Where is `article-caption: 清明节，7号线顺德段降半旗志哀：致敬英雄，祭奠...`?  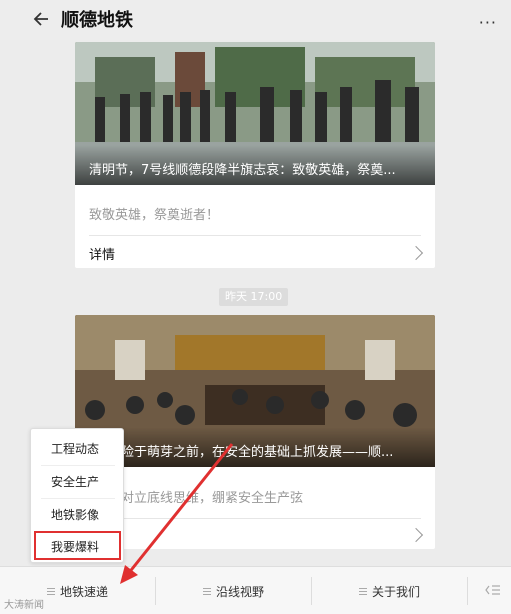
article-caption: 清明节，7号线顺德段降半旗志哀：致敬英雄，祭奠... is located at coordinates (242, 170).